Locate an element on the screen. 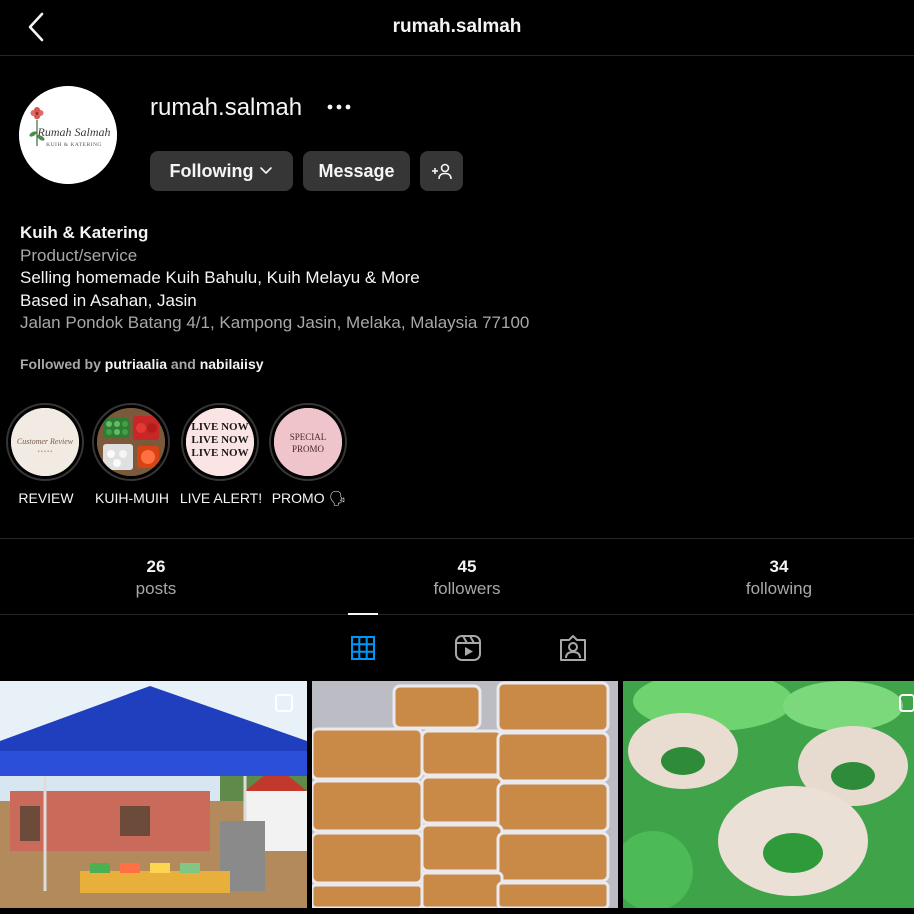  add-user-icon is located at coordinates (441, 171).